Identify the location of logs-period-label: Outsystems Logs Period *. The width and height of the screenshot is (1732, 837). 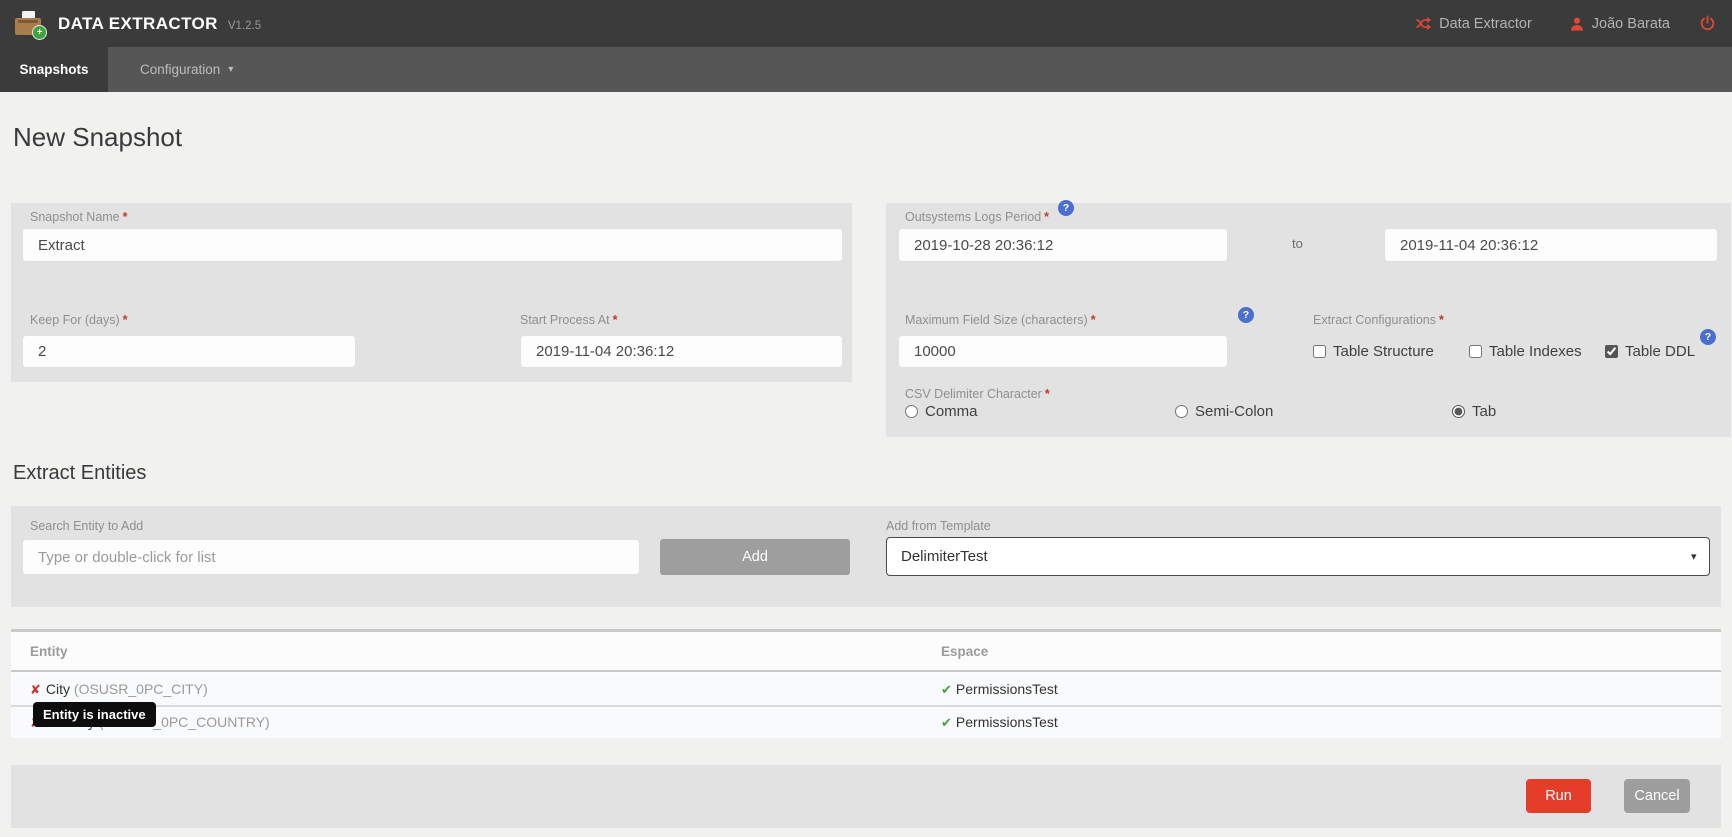
(977, 217).